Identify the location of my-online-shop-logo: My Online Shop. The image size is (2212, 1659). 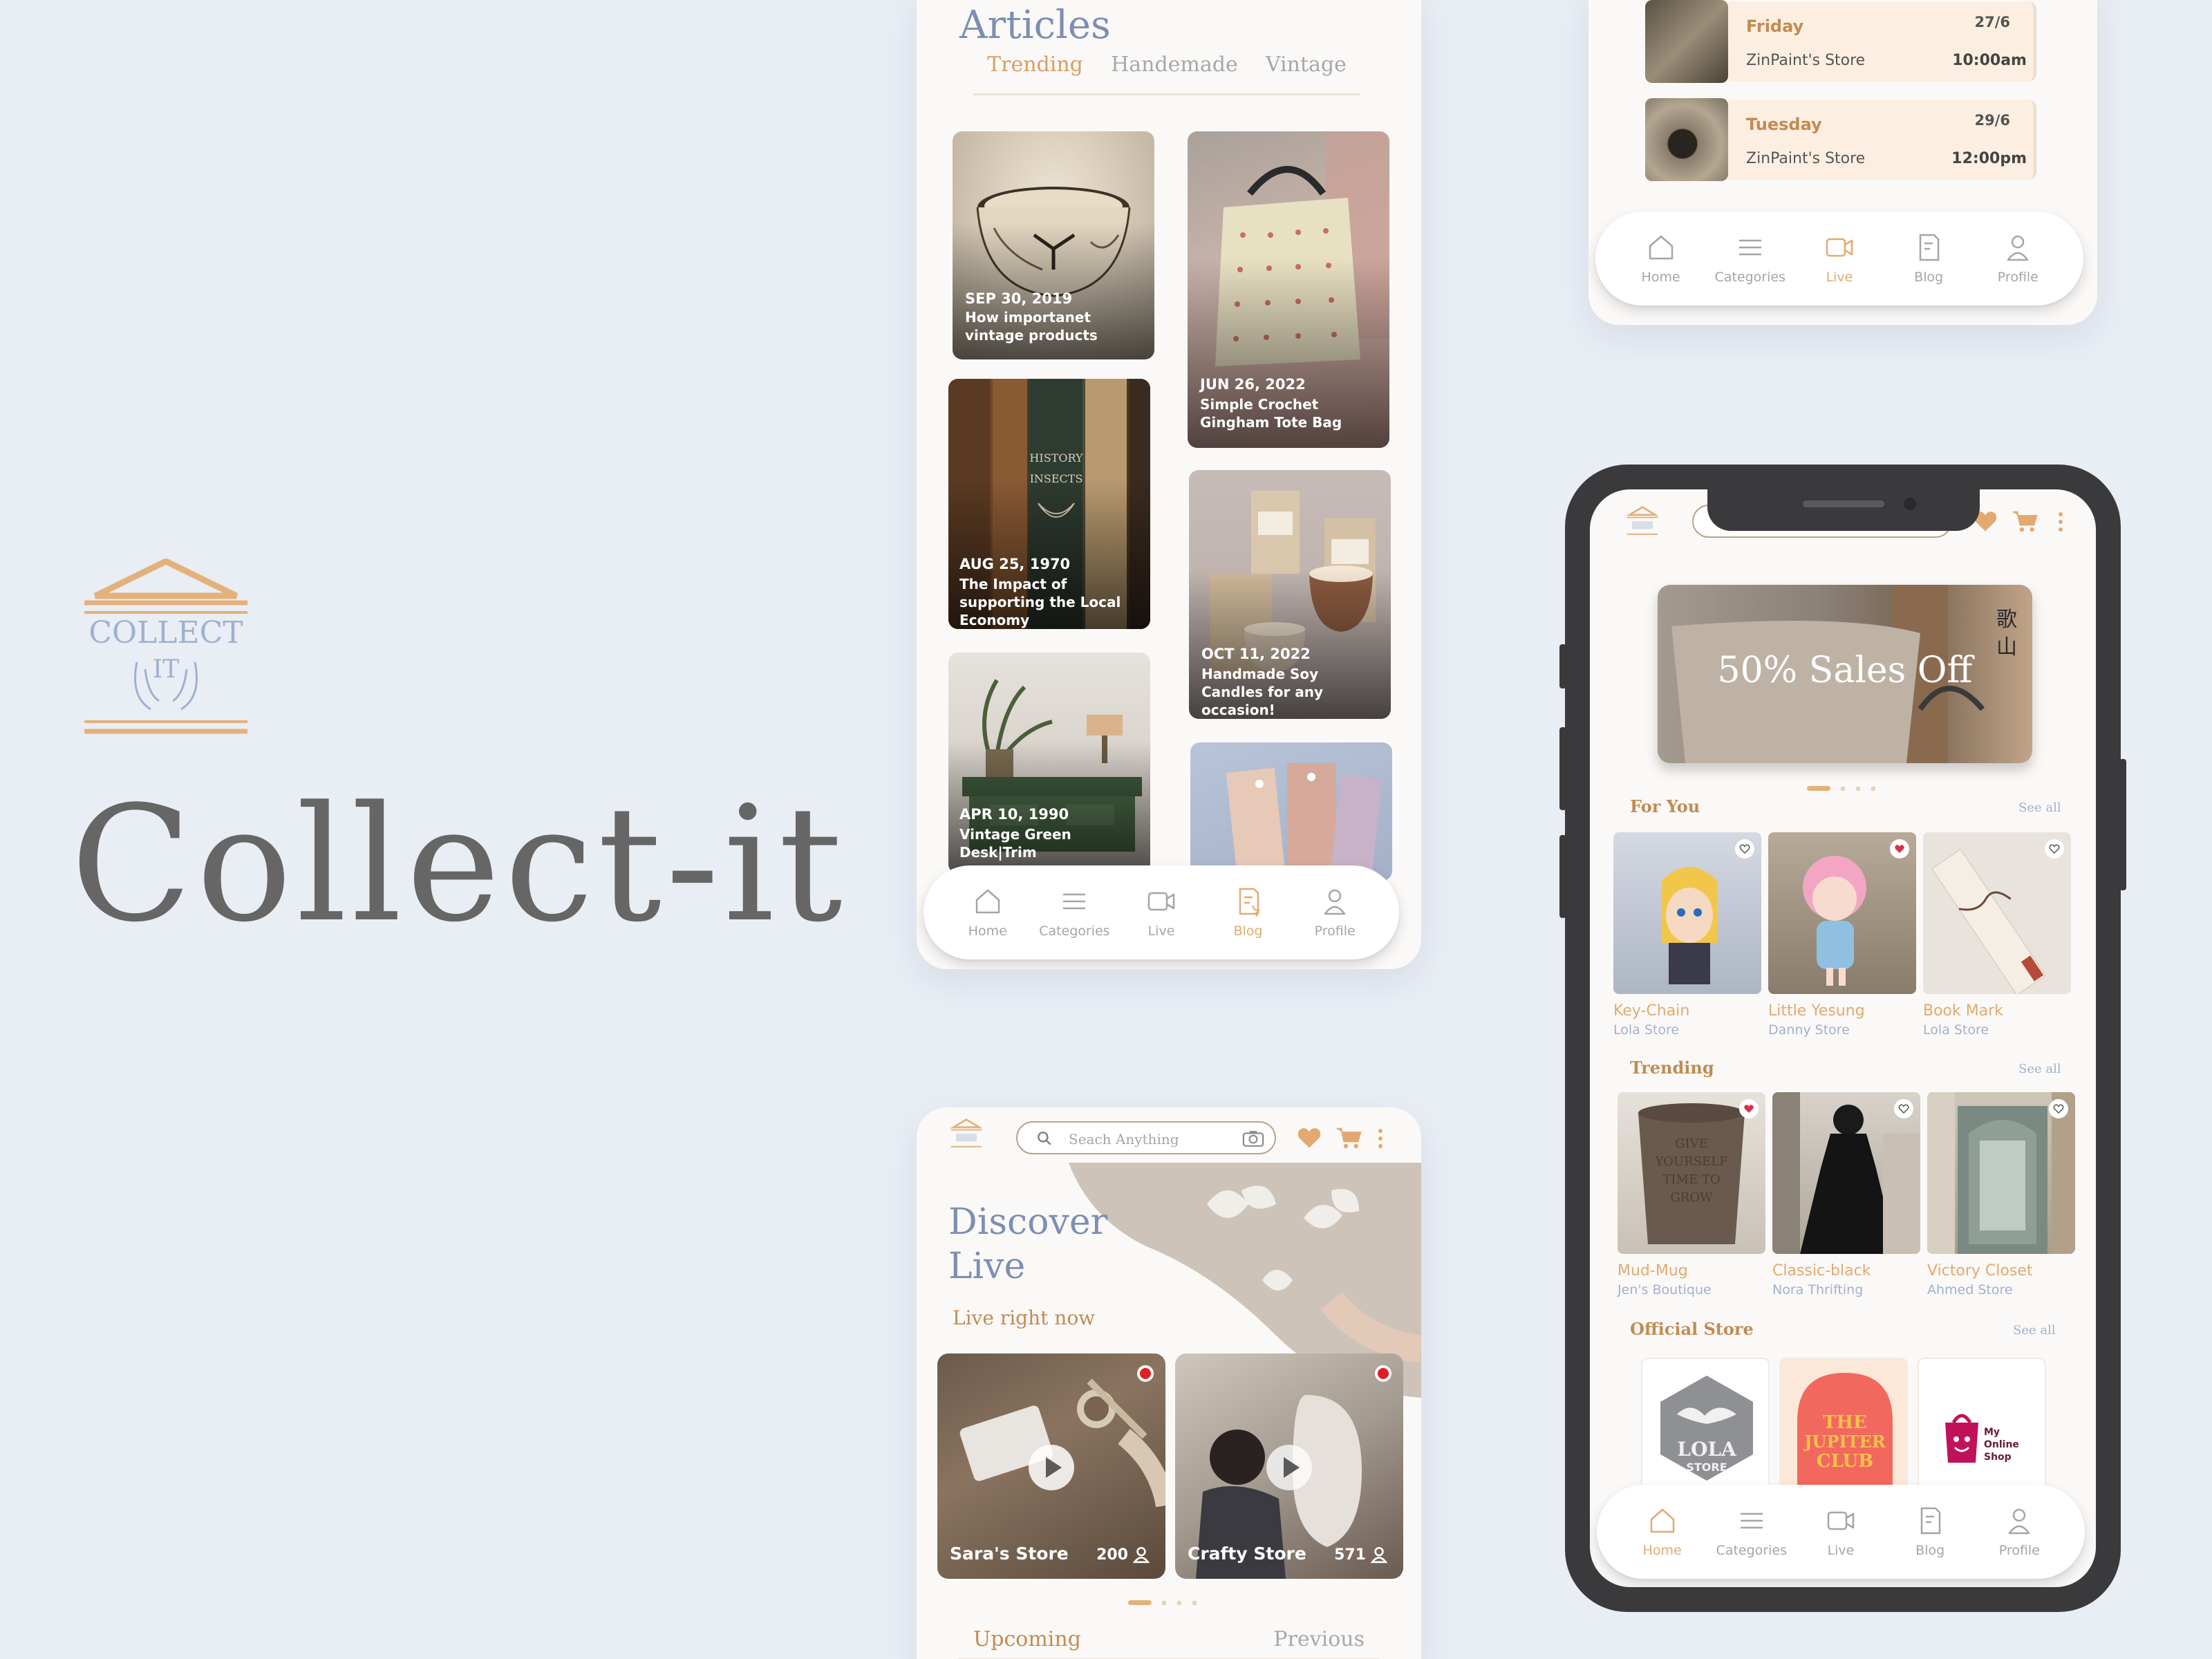
(1982, 1438).